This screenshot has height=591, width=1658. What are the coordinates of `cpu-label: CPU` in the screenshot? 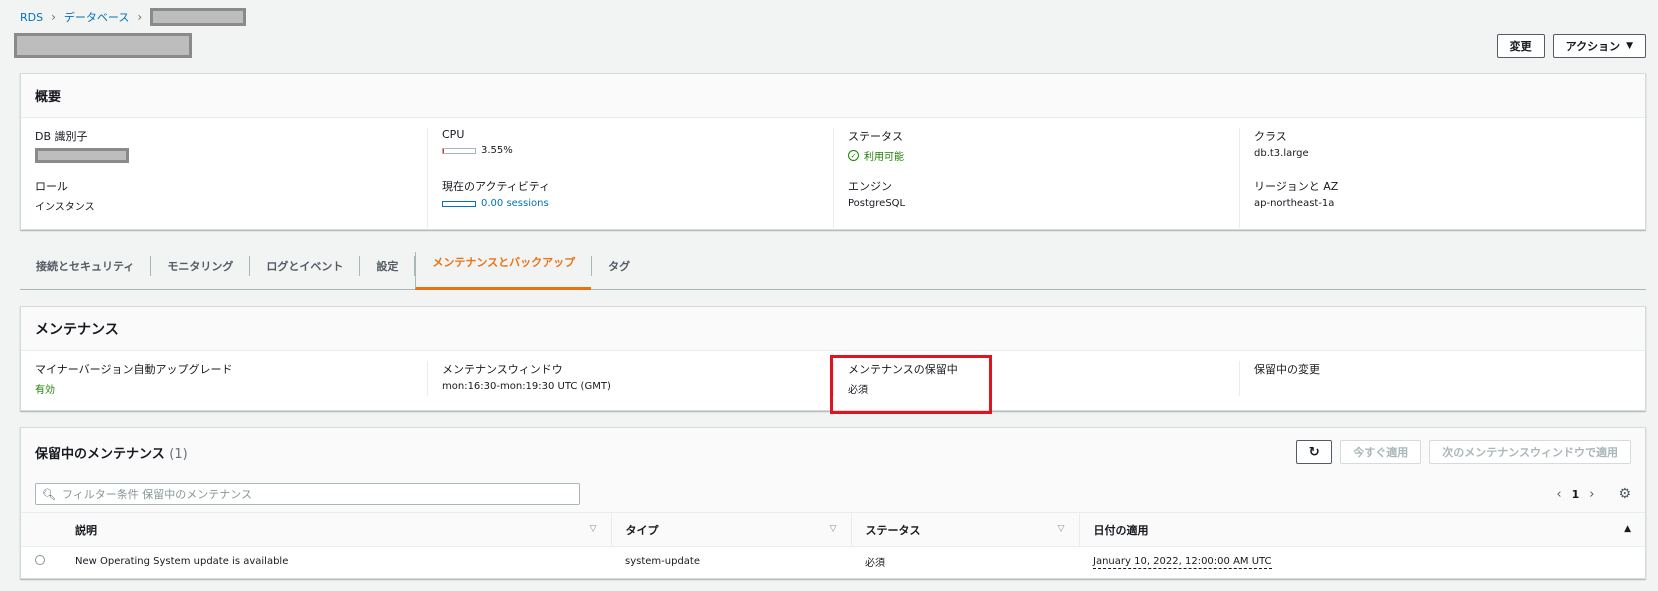 It's located at (453, 134).